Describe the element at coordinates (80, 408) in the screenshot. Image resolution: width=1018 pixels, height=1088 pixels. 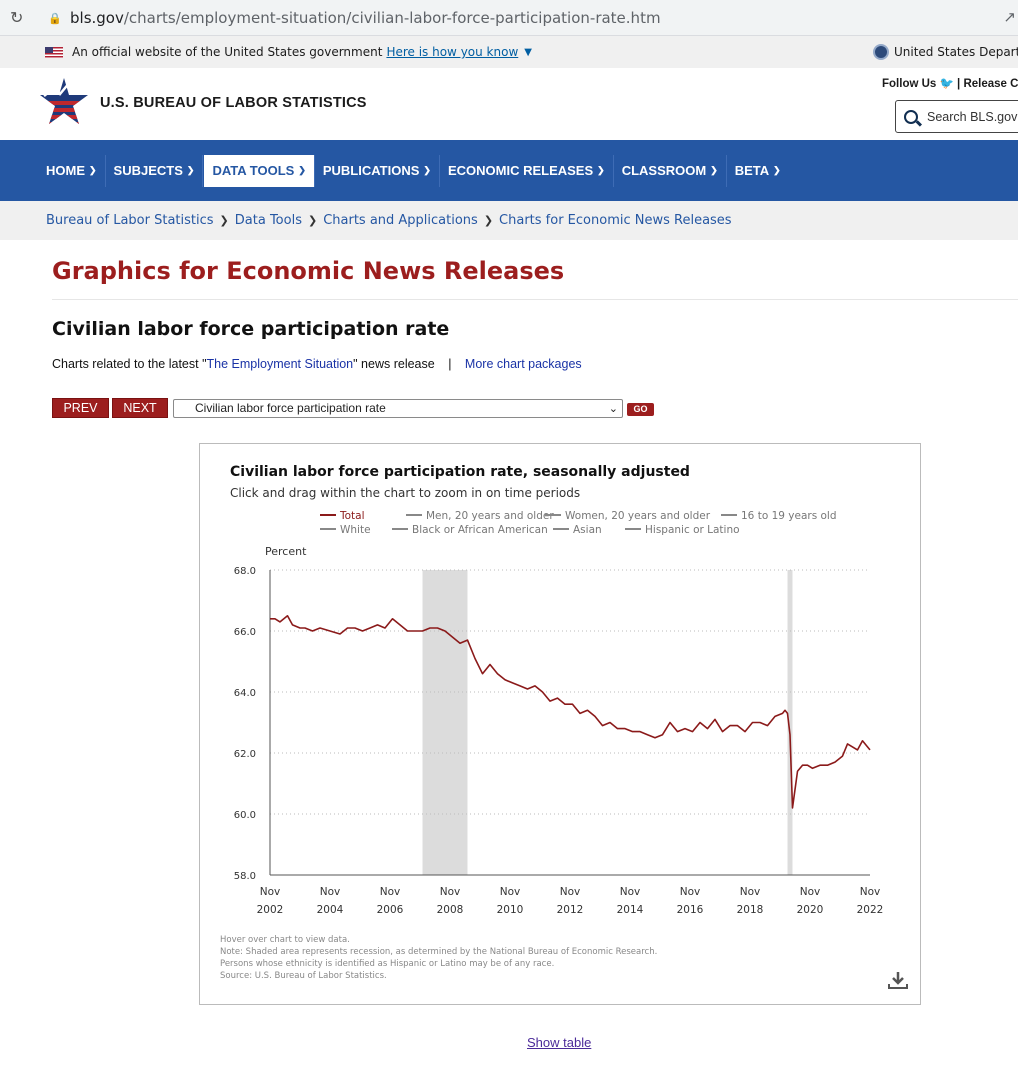
I see `prev-button: PREV` at that location.